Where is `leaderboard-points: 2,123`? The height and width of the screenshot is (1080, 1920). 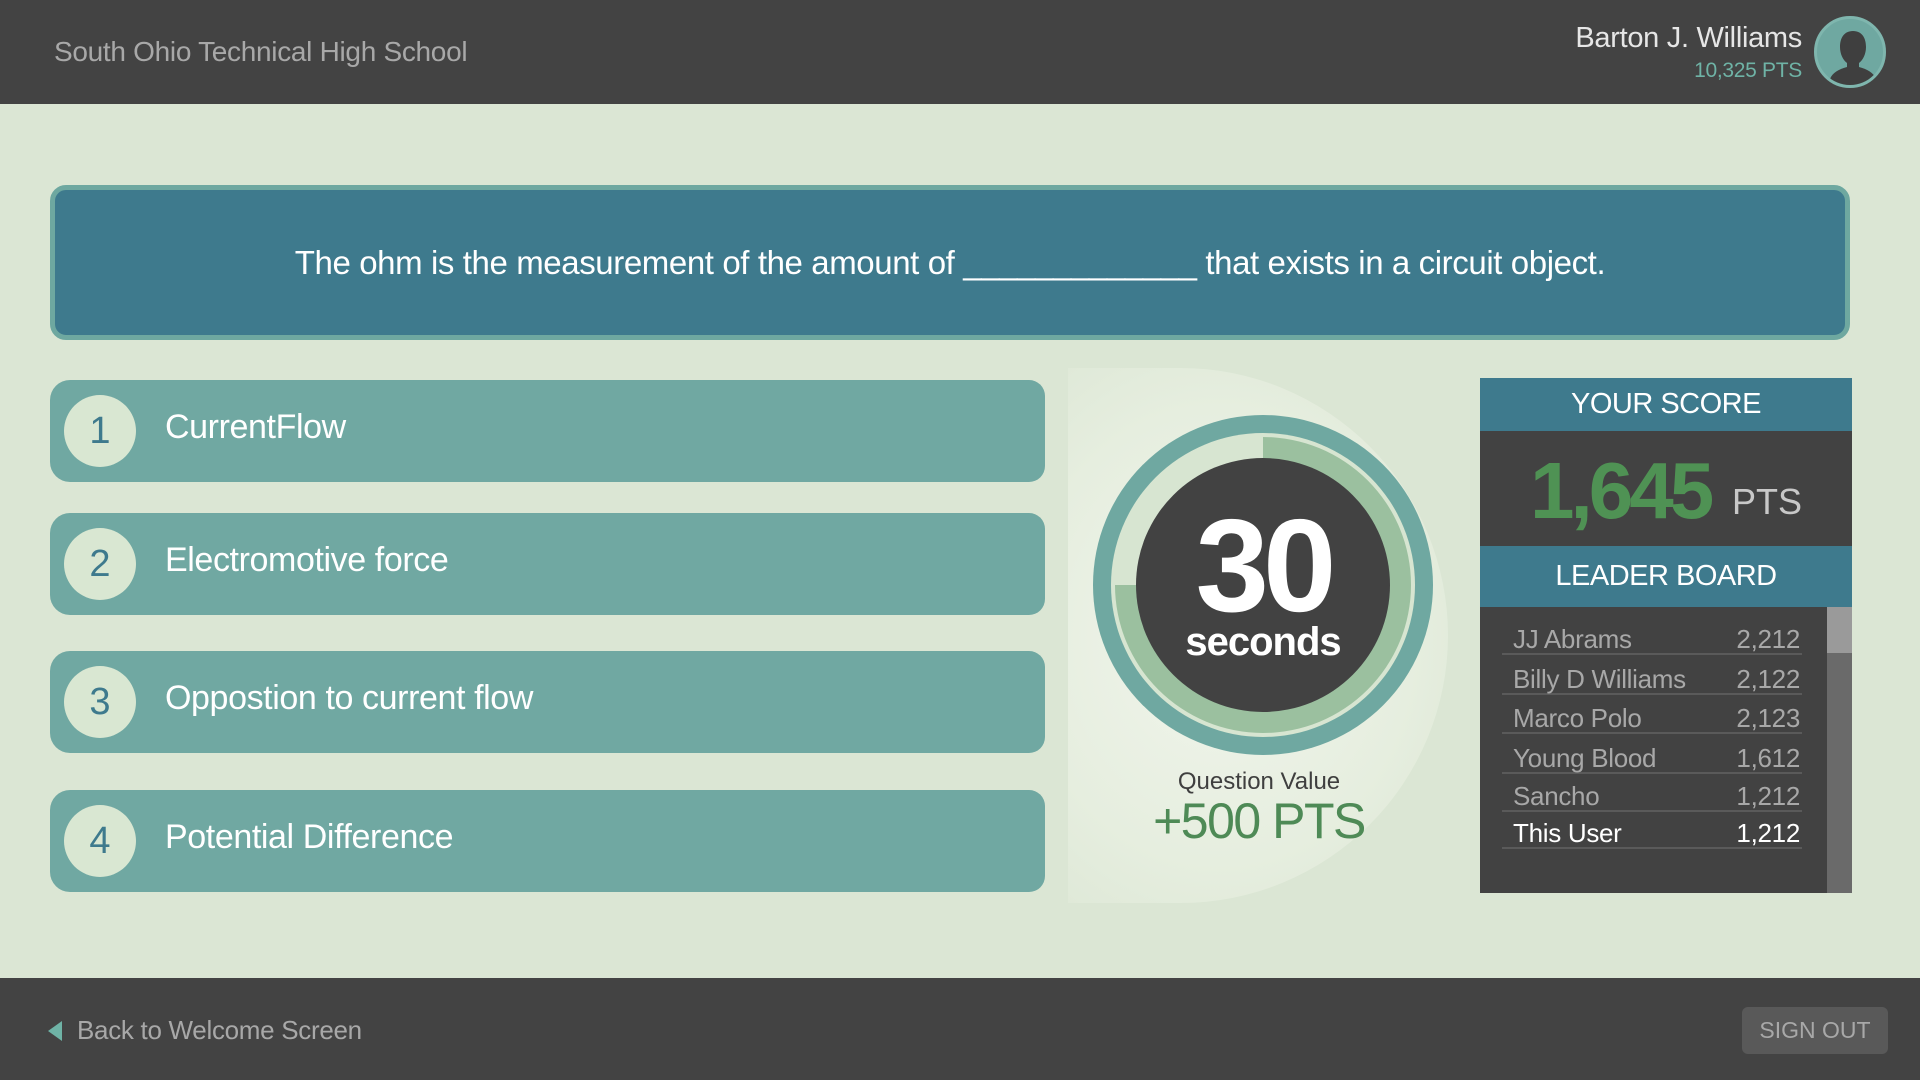
leaderboard-points: 2,123 is located at coordinates (1768, 718).